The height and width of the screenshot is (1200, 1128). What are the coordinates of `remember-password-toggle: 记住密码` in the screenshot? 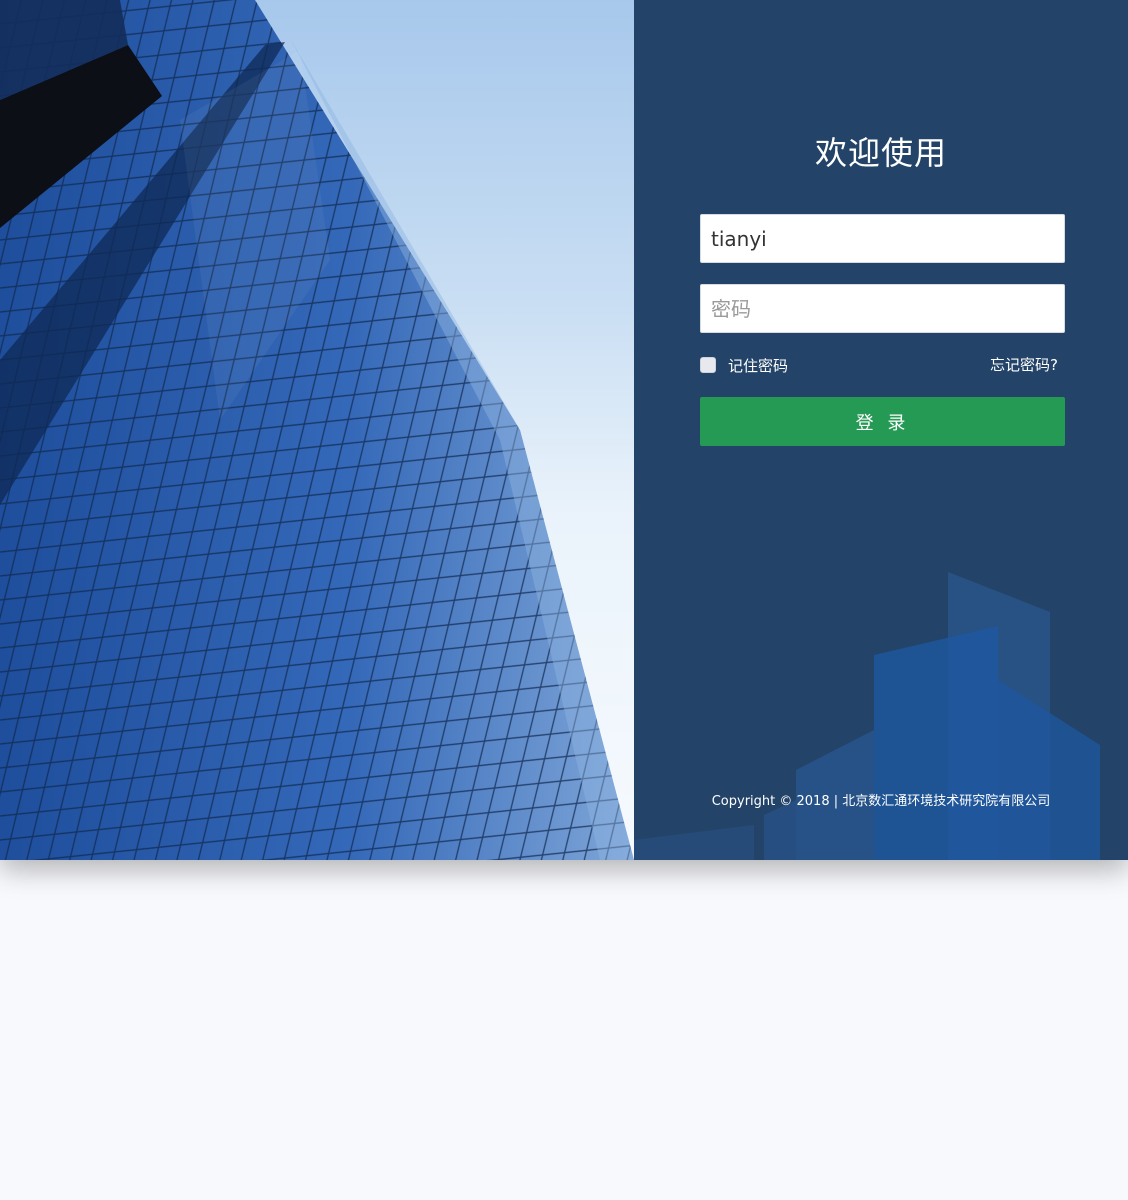 It's located at (744, 365).